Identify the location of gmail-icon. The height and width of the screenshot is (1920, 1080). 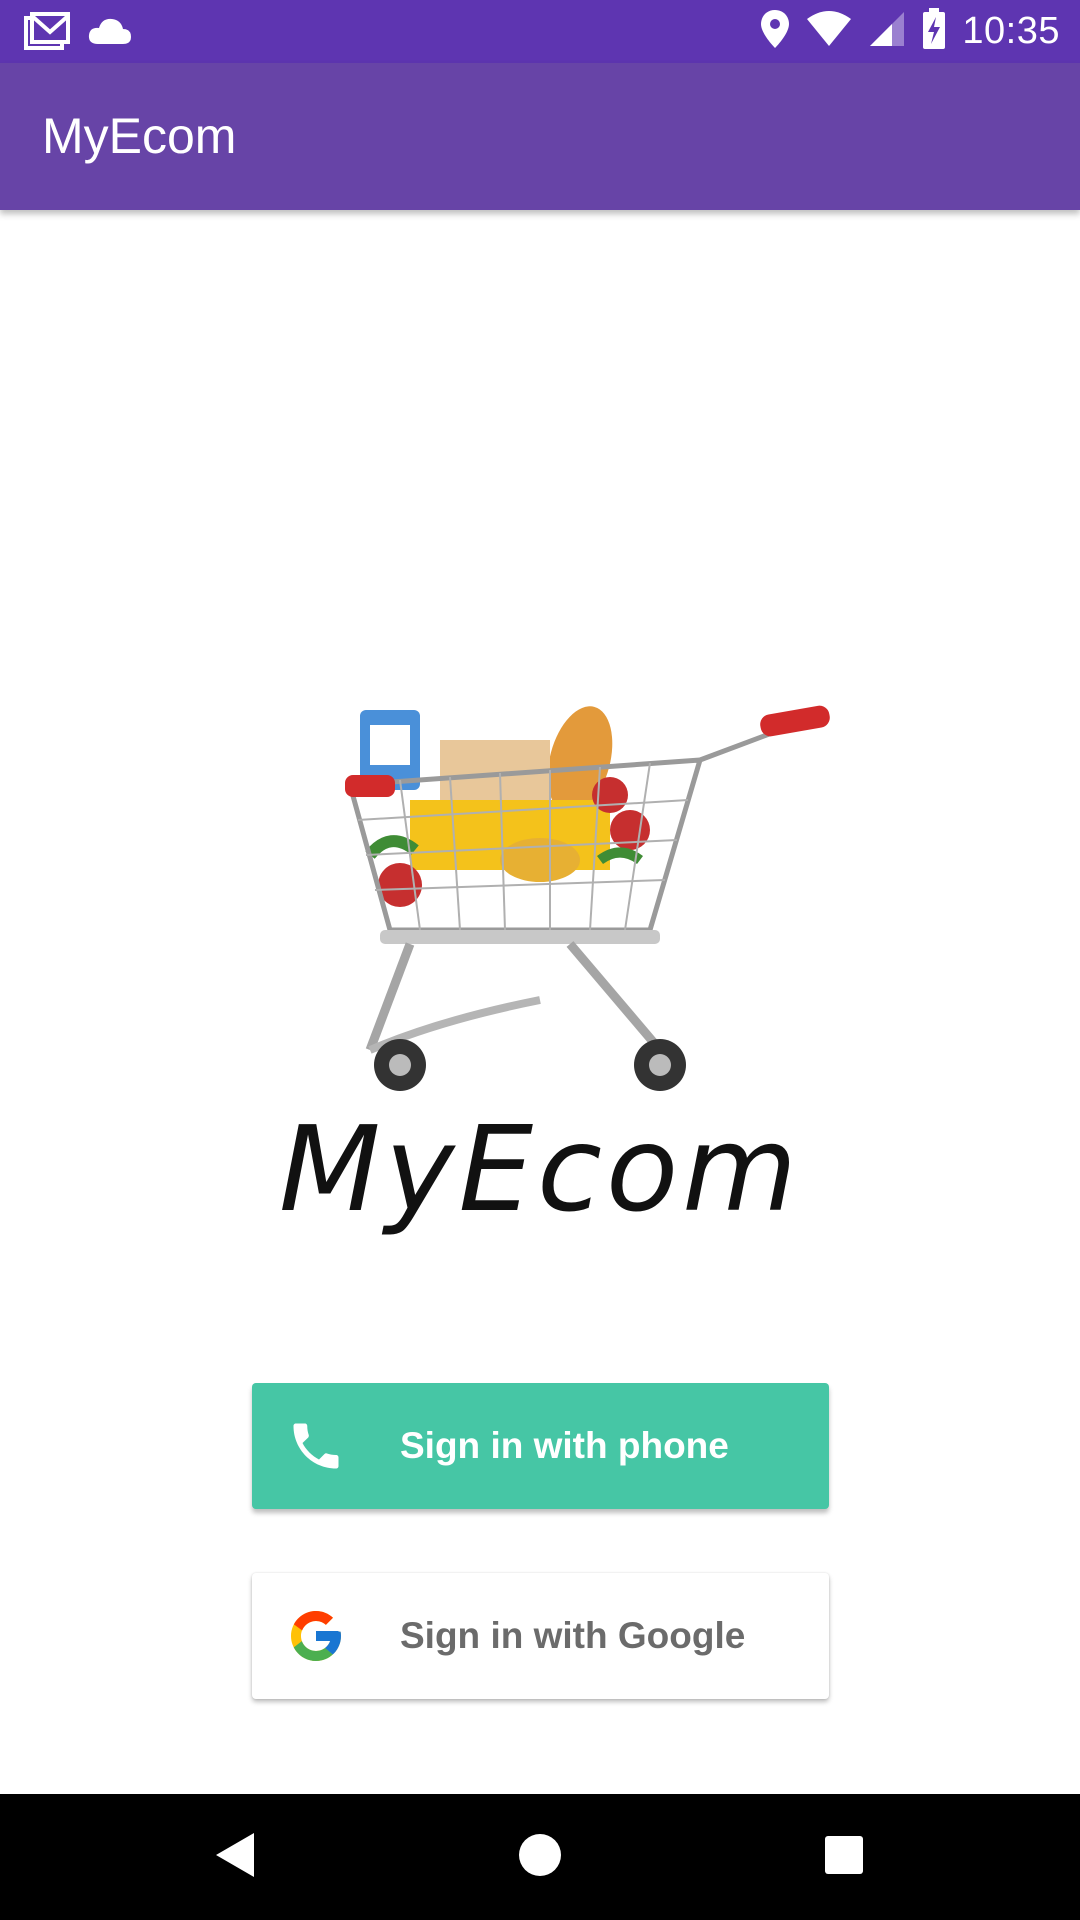
(47, 33).